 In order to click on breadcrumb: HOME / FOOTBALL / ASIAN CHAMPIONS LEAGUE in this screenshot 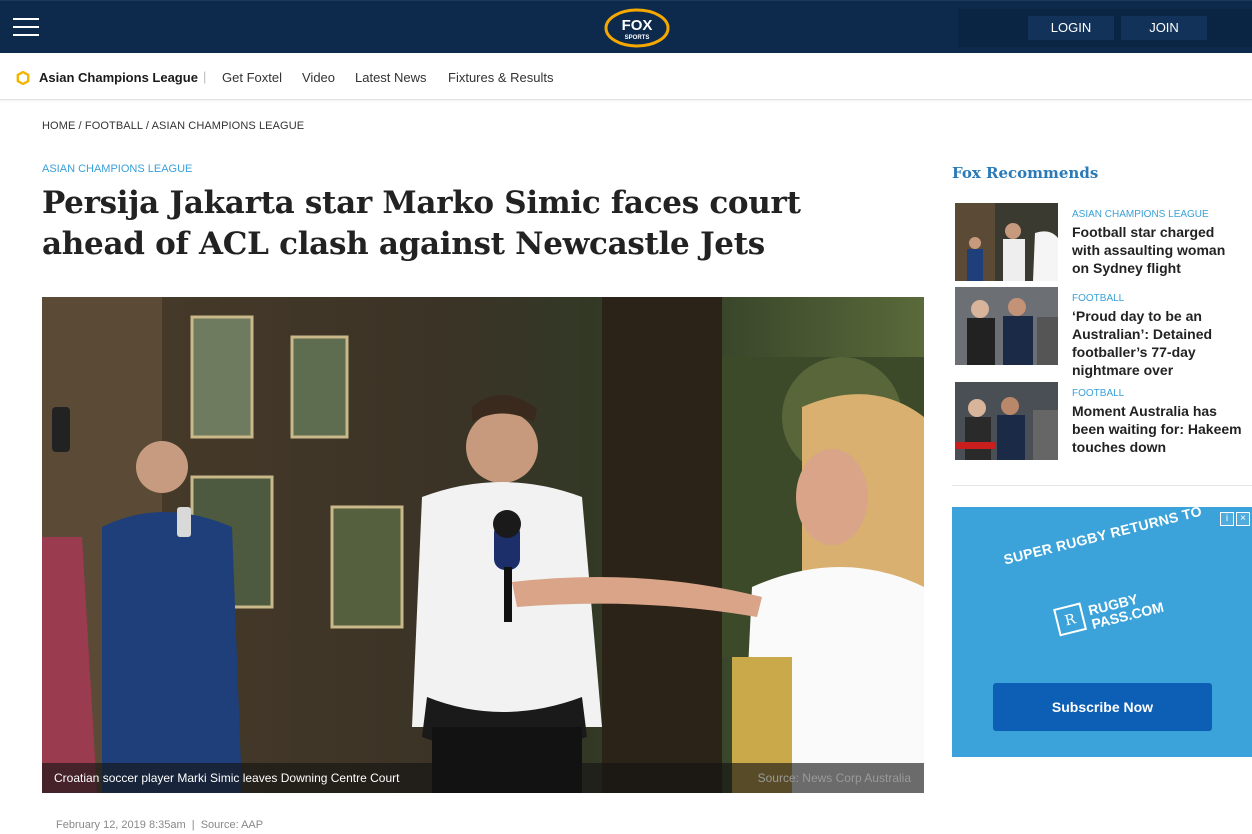, I will do `click(173, 126)`.